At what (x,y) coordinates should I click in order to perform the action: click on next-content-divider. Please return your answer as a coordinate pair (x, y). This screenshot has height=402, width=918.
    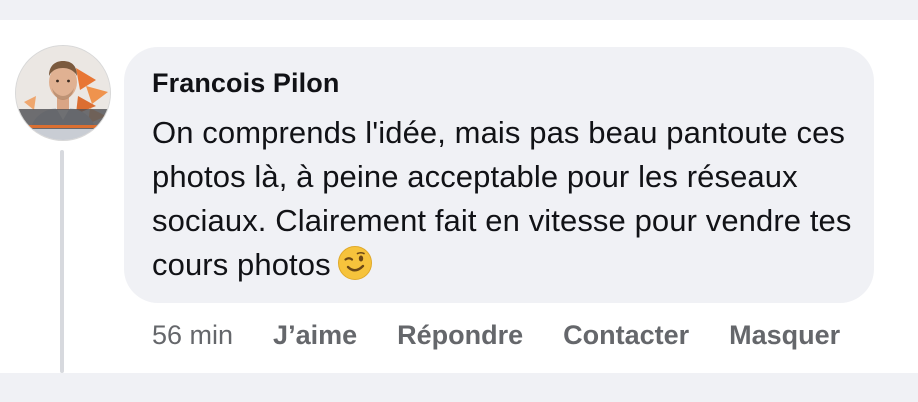
    Looking at the image, I should click on (459, 387).